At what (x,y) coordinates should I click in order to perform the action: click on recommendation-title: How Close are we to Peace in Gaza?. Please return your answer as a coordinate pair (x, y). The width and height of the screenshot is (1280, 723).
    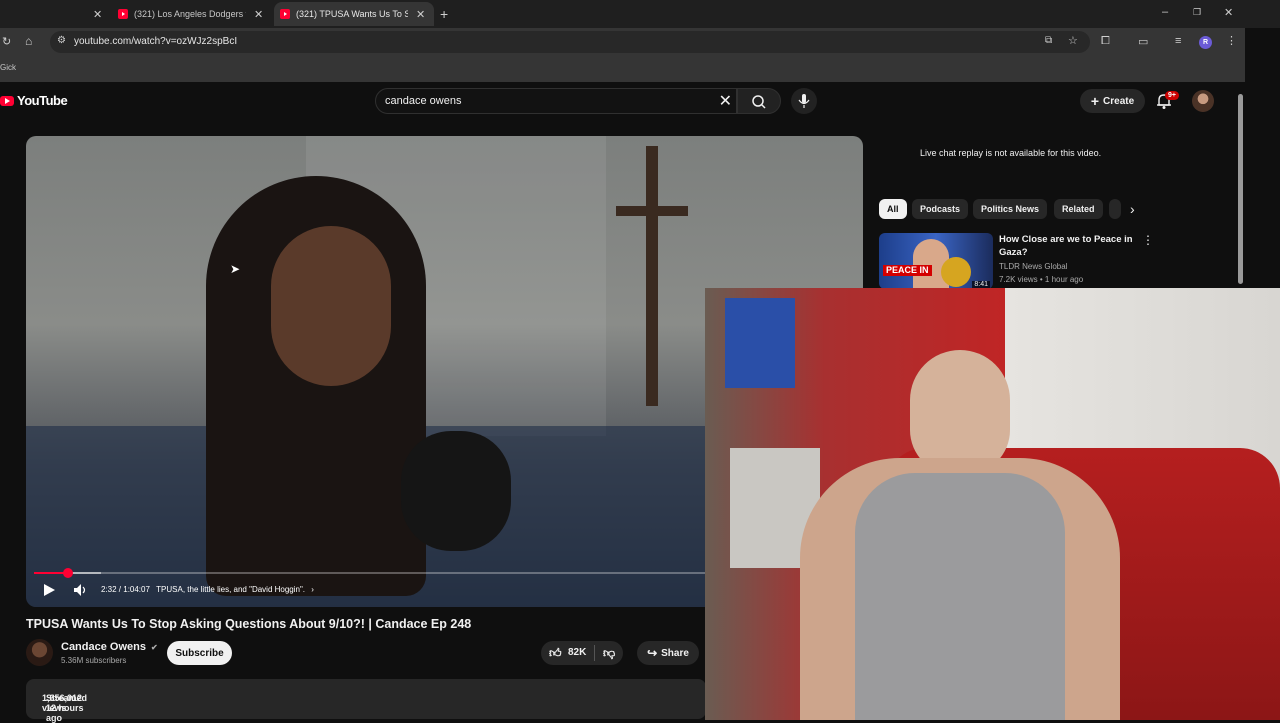
    Looking at the image, I should click on (1069, 246).